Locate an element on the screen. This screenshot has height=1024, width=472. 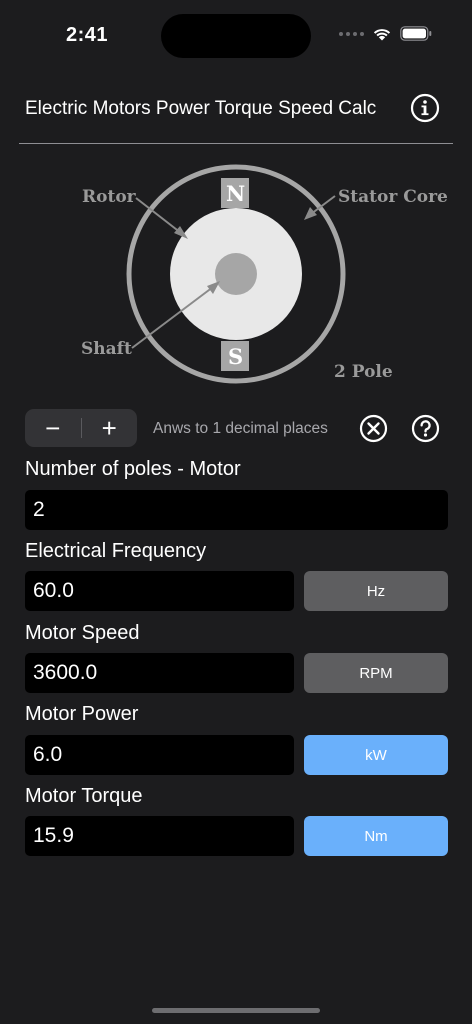
torque-input: 15.9 is located at coordinates (159, 836).